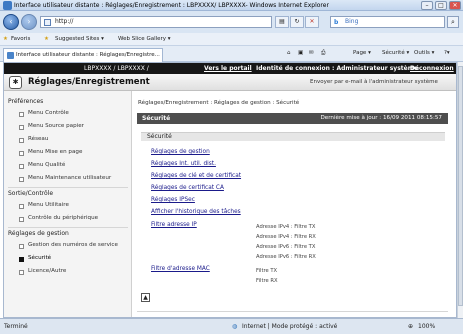 Image resolution: width=463 pixels, height=334 pixels. I want to click on link-historique-taches: Afficher l'historique des tâches, so click(196, 212).